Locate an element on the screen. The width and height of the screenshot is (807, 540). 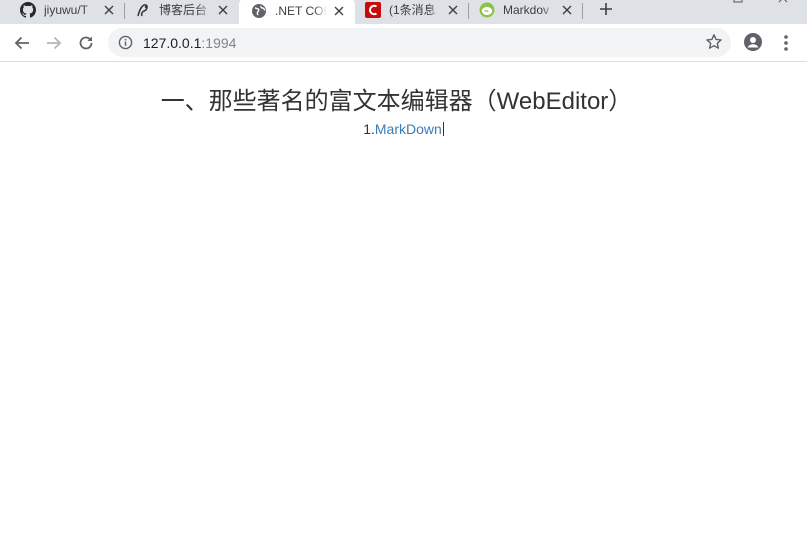
reload-button is located at coordinates (86, 43).